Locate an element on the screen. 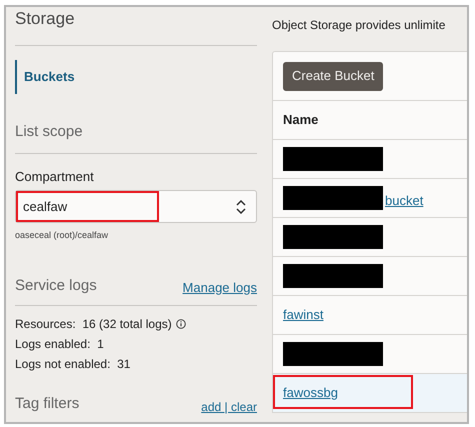 This screenshot has height=427, width=475. section-heading: List scope is located at coordinates (136, 137).